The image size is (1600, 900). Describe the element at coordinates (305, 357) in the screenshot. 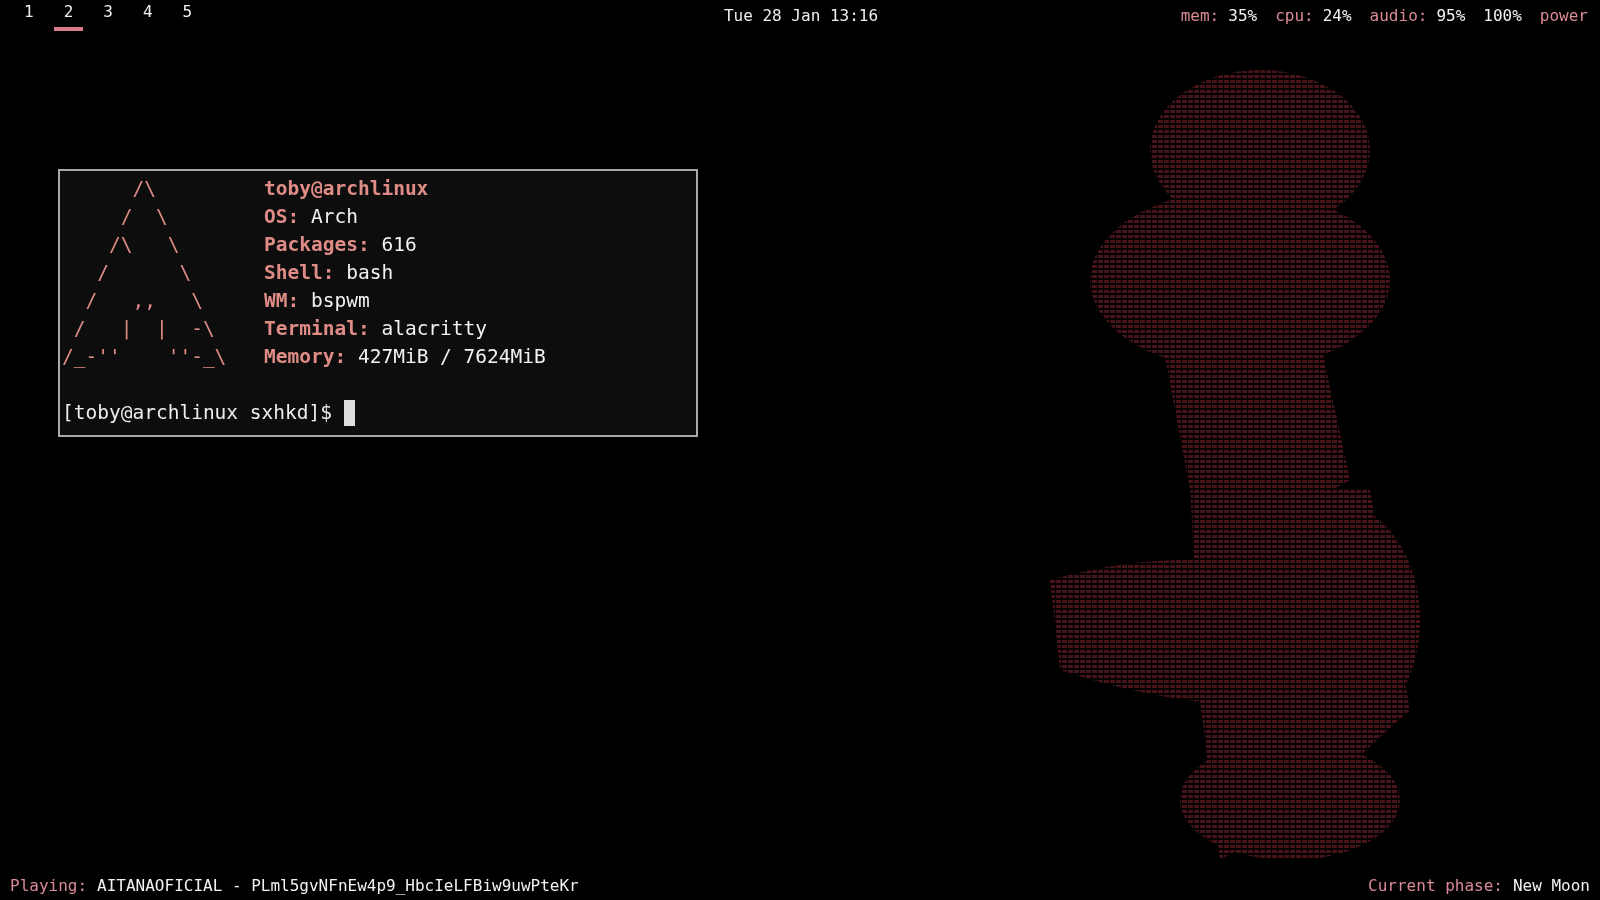

I see `info-label: Memory:` at that location.